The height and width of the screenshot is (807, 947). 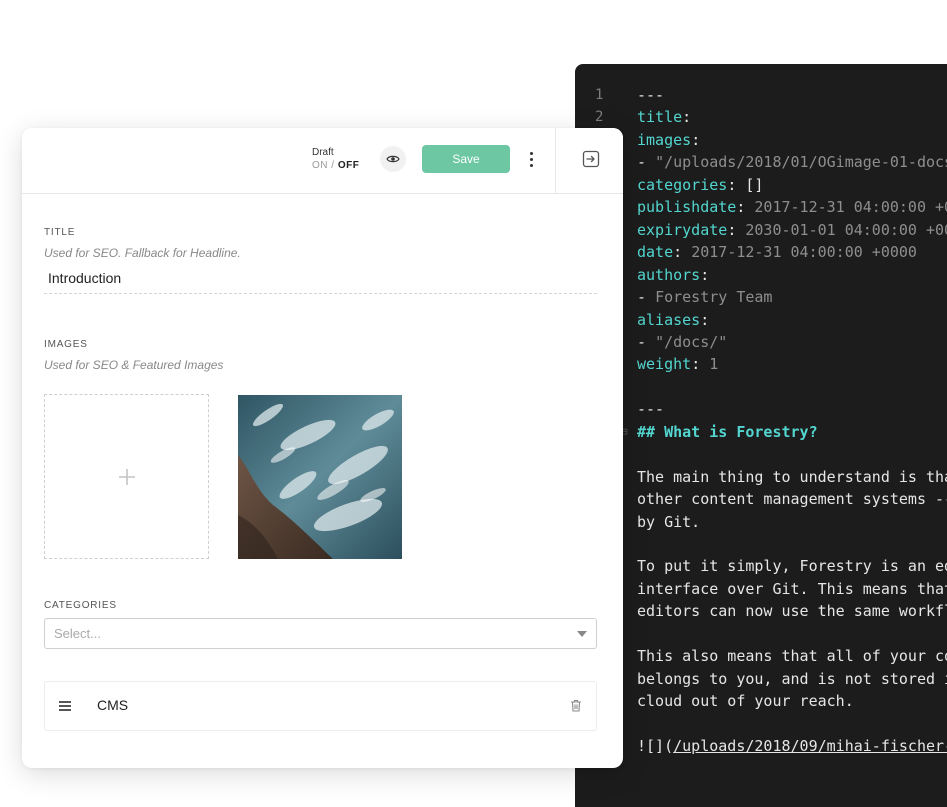 I want to click on code-text: date: 2017-12-31 04:00:00 +0000, so click(x=777, y=252).